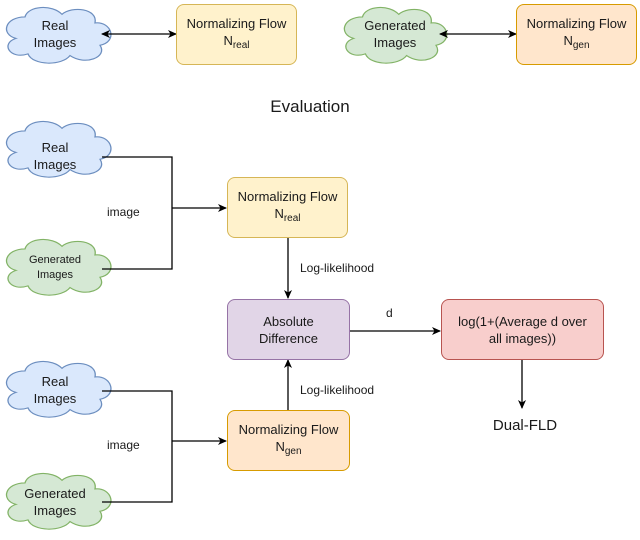  I want to click on flow-real-eval: Normalizing Flow Nreal, so click(287, 207).